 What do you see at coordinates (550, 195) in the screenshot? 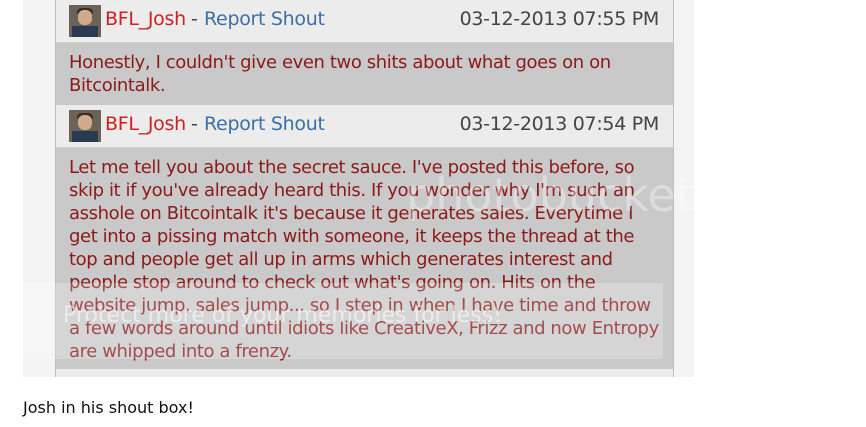
I see `watermark-logo: photobucket` at bounding box center [550, 195].